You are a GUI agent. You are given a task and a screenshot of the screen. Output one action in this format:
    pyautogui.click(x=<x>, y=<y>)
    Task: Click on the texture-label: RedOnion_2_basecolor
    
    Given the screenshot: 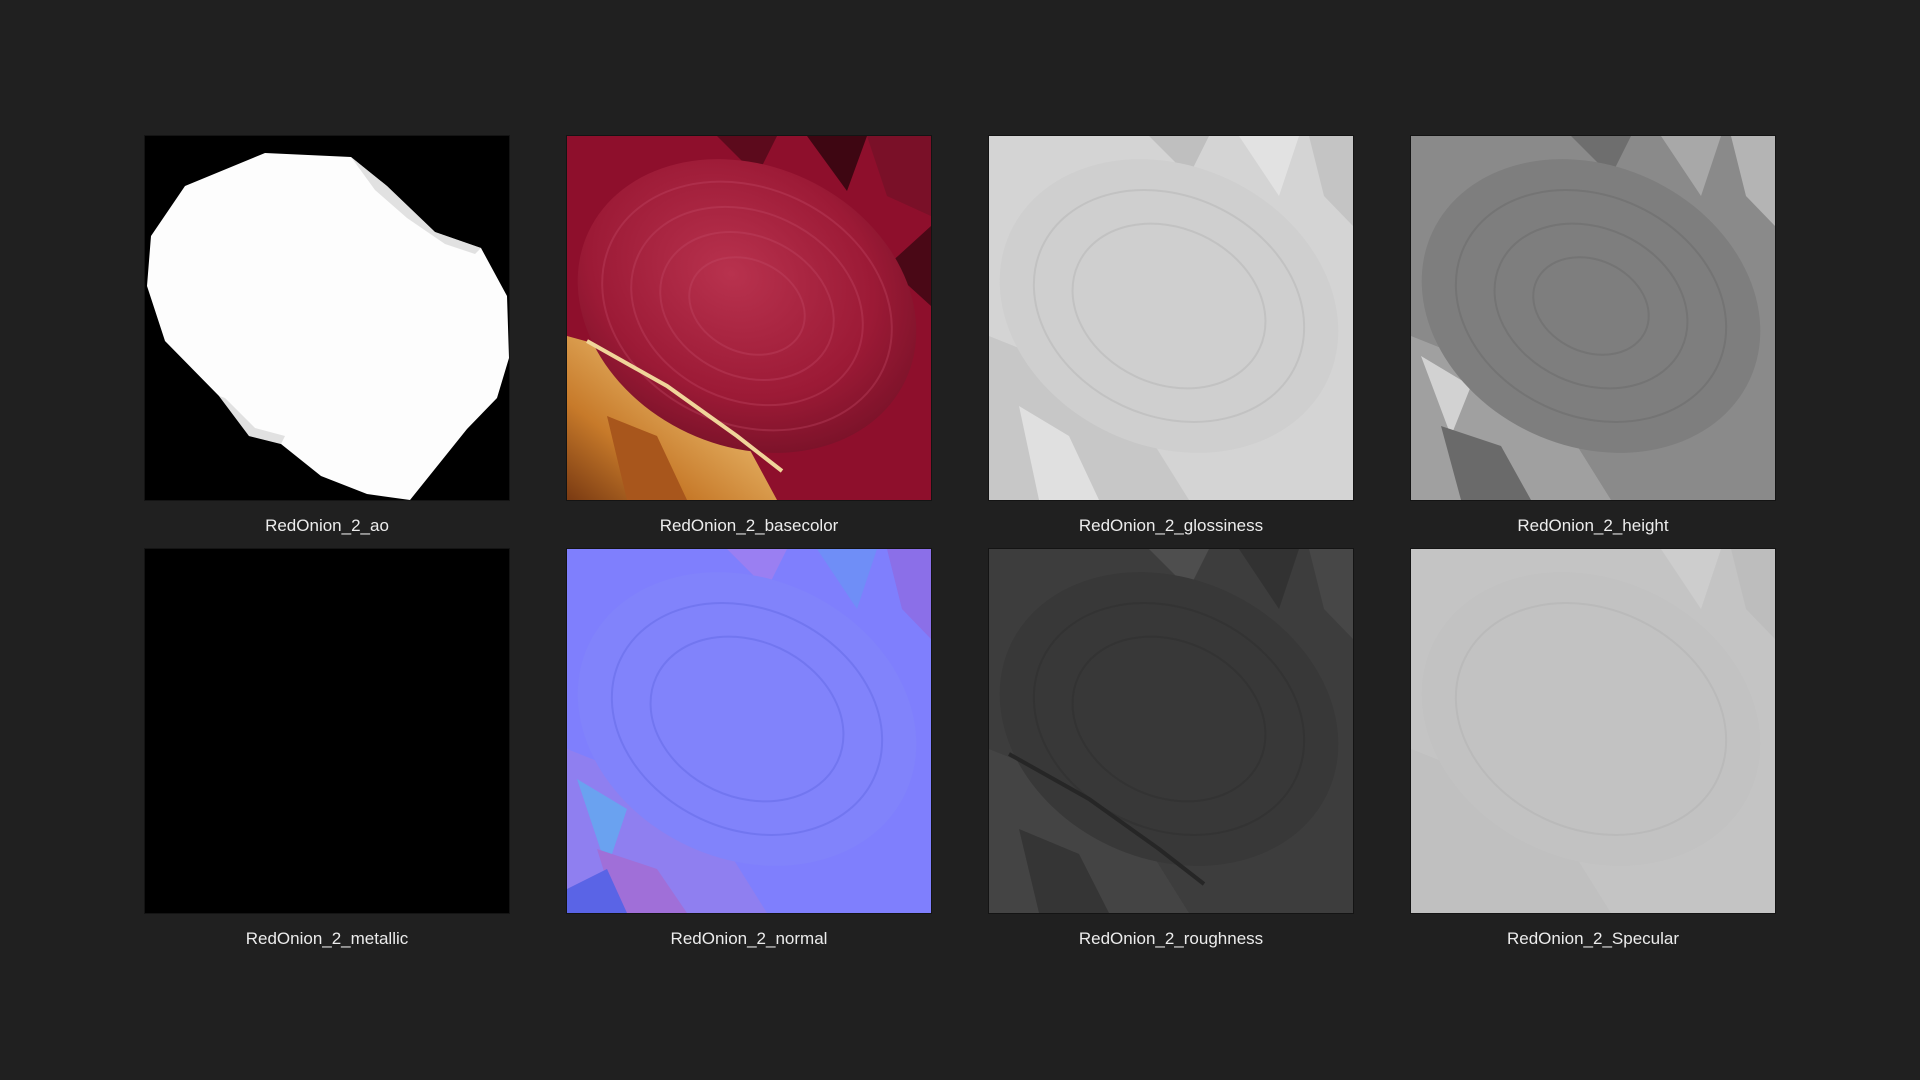 What is the action you would take?
    pyautogui.click(x=749, y=525)
    